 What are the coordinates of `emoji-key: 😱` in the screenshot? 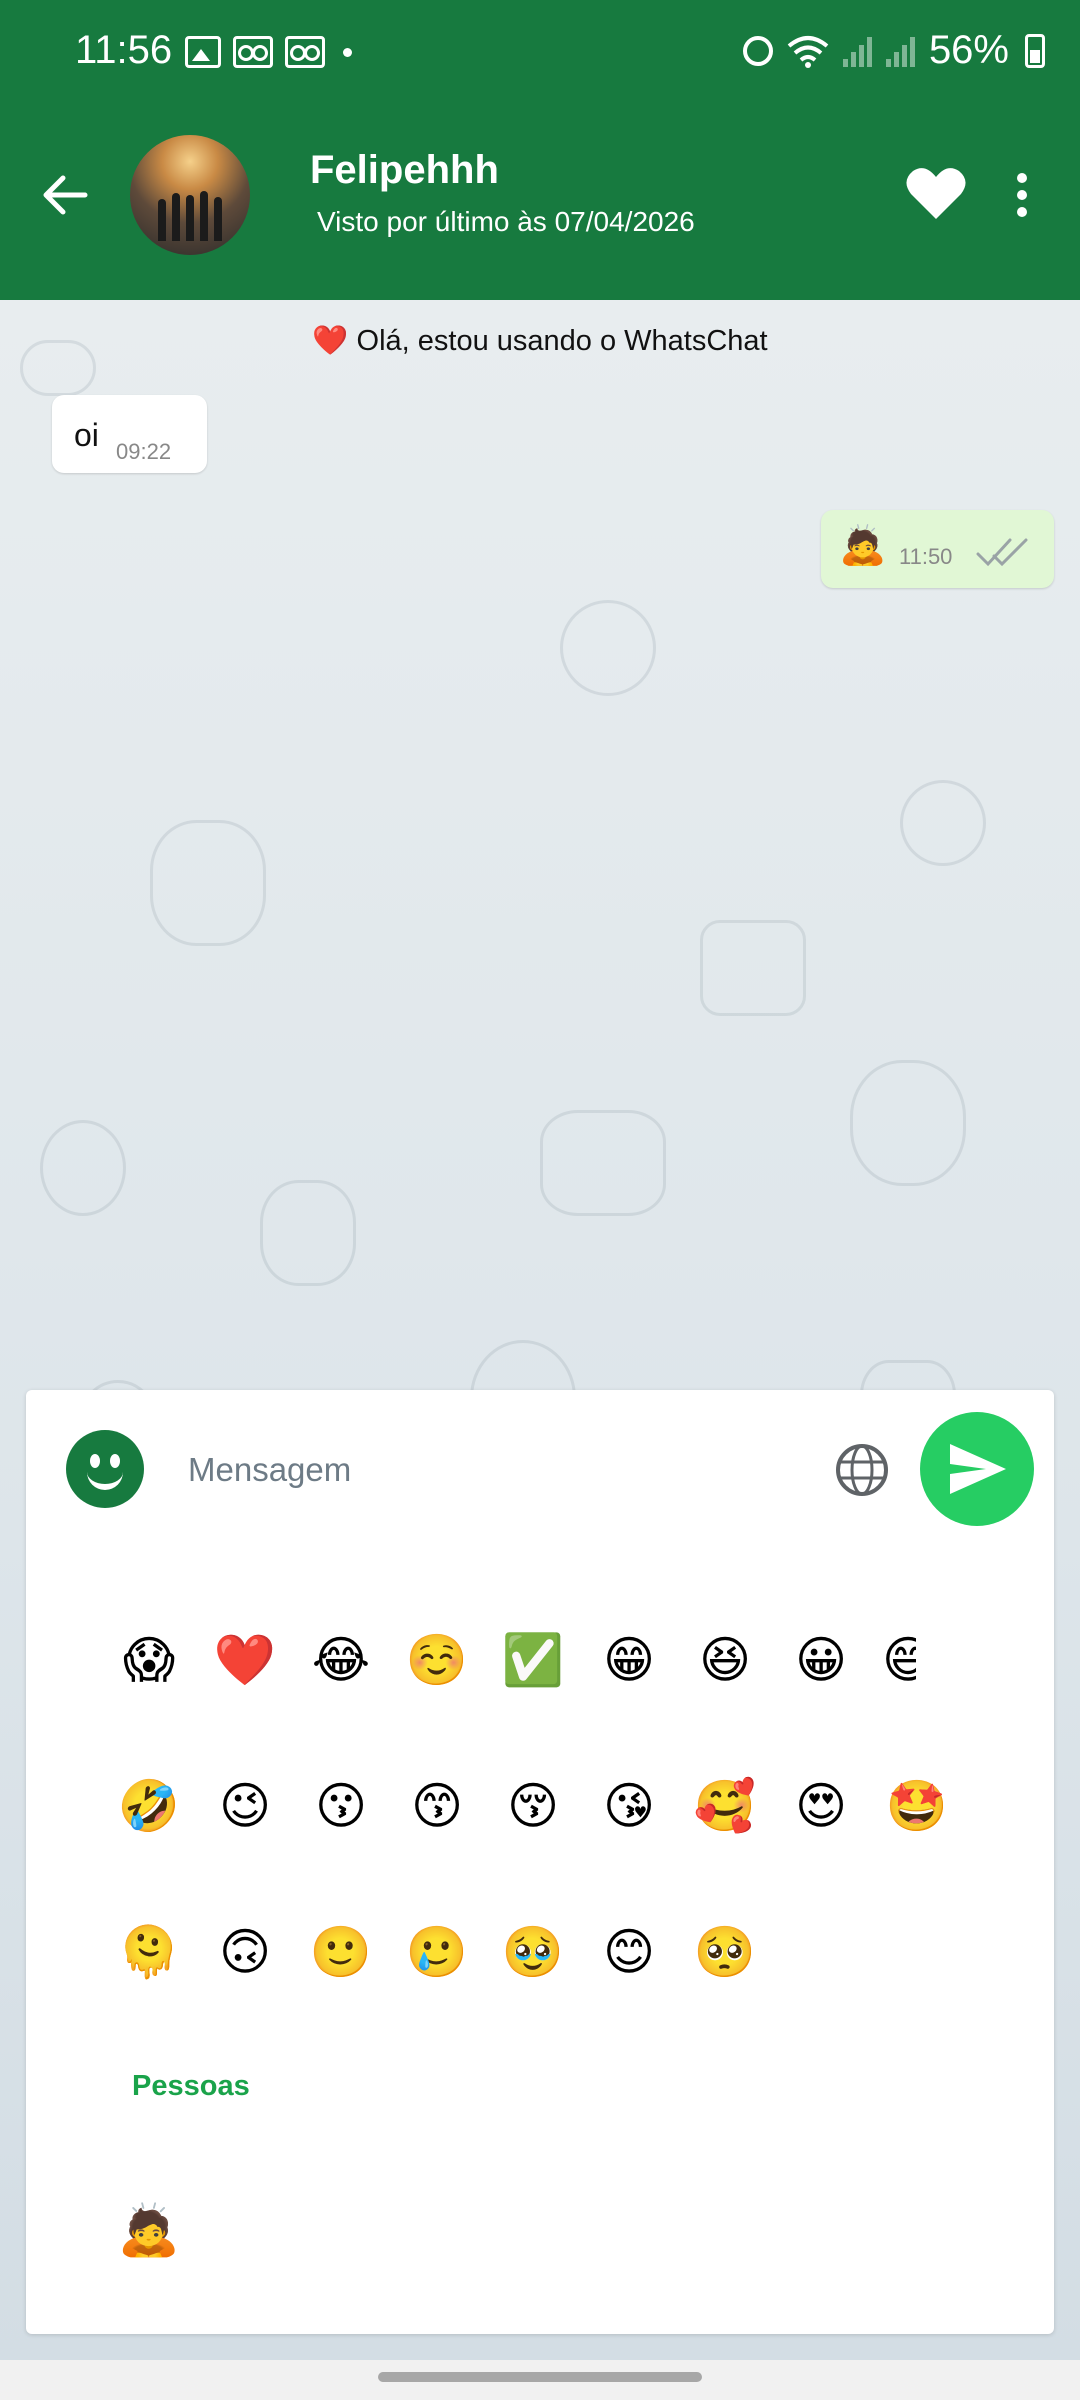 It's located at (149, 1660).